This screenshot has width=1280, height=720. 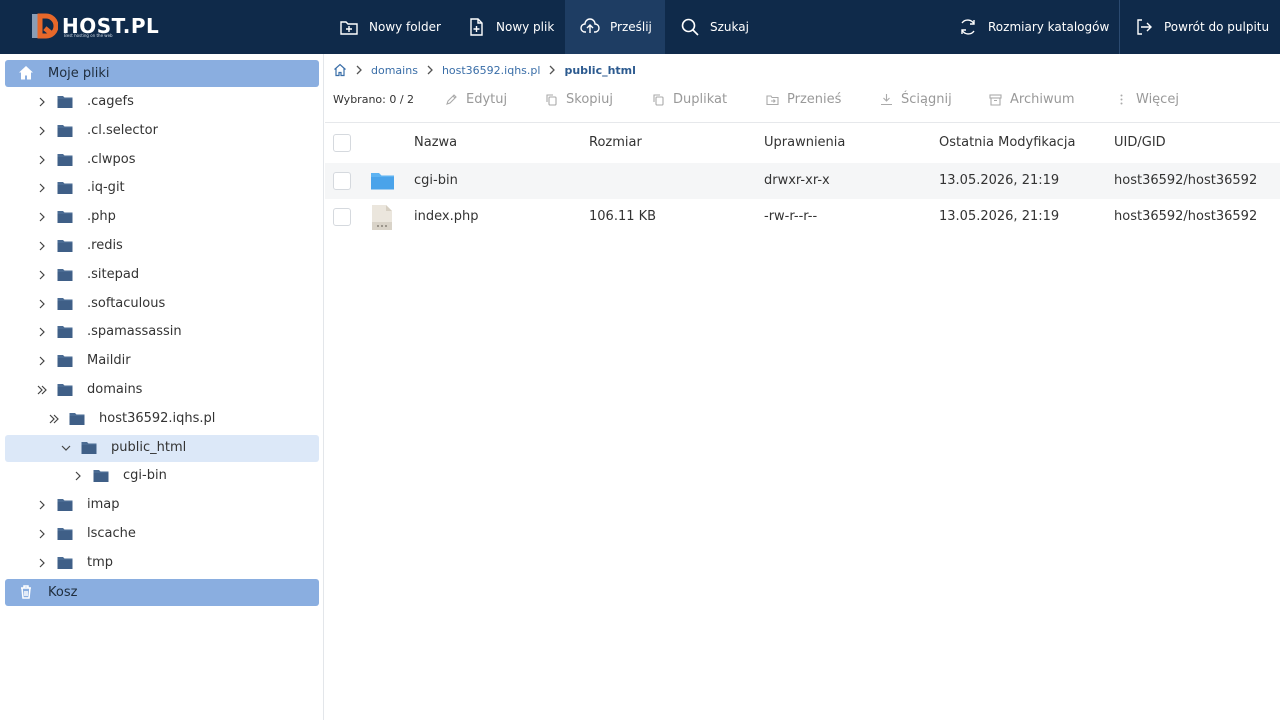 I want to click on breadcrumb-current: public_html, so click(x=599, y=70).